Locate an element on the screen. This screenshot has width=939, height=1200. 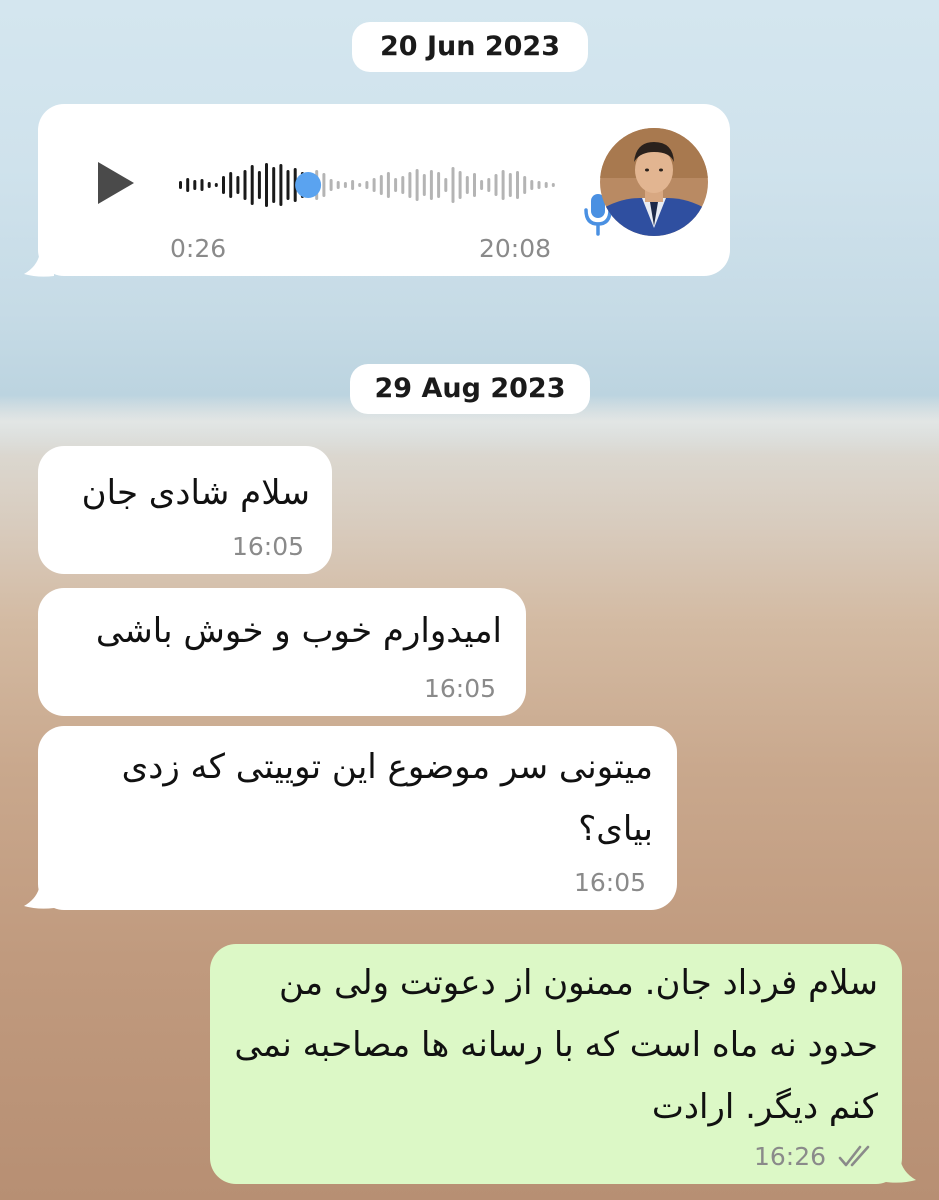
date-separator: 29 Aug 2023 is located at coordinates (470, 389).